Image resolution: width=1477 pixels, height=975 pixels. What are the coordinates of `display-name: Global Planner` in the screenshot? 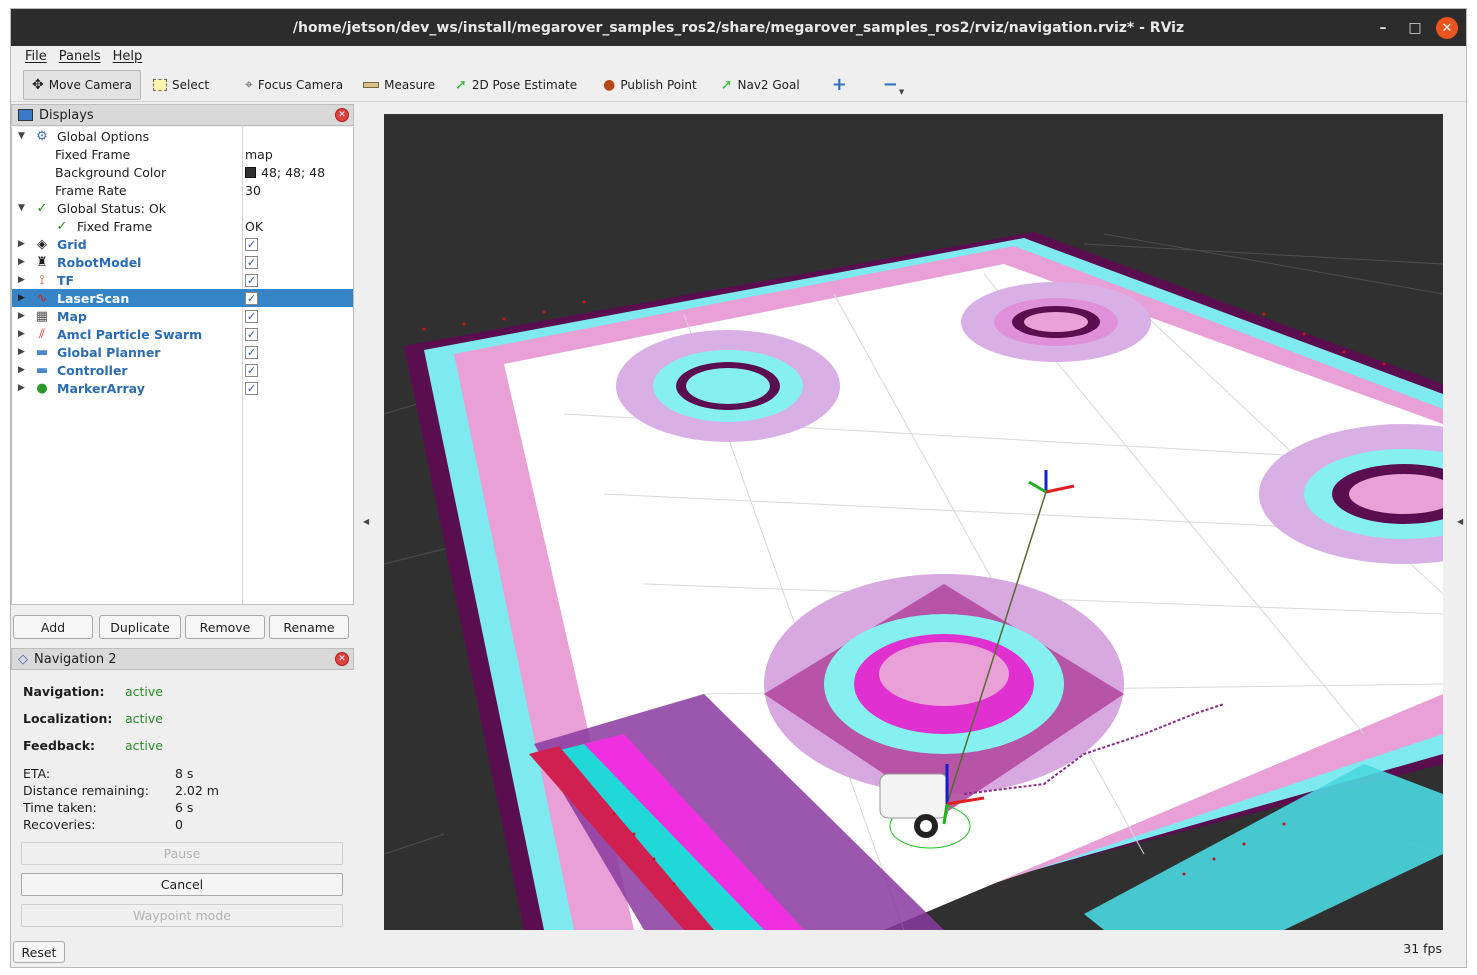 It's located at (109, 352).